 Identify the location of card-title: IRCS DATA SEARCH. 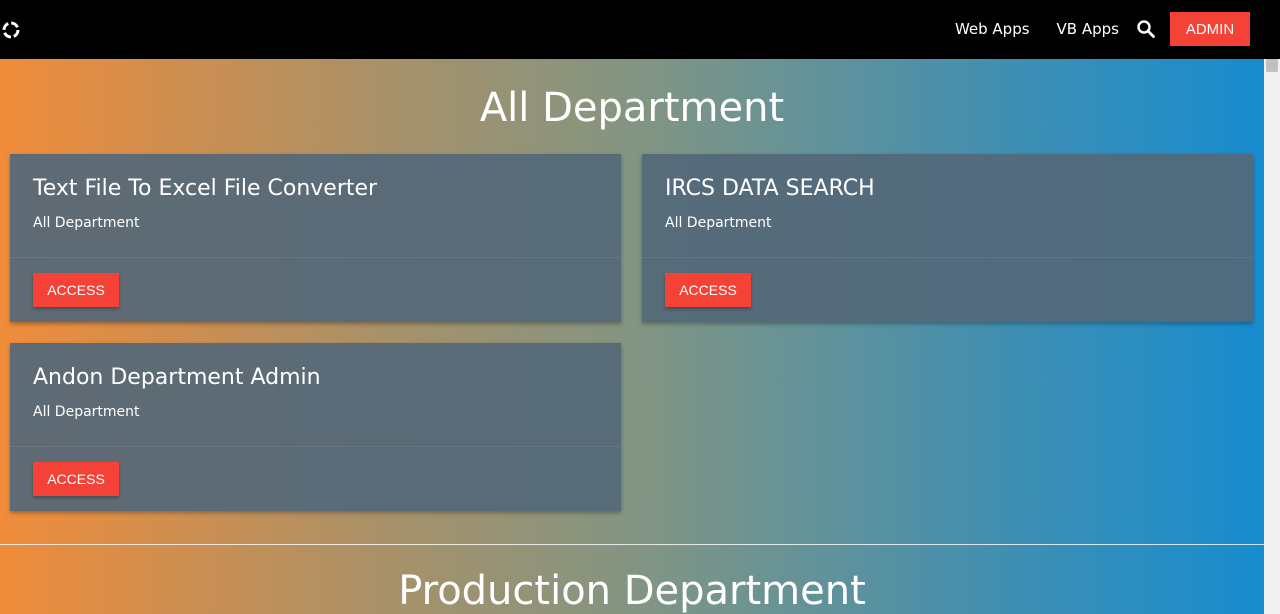
(770, 188).